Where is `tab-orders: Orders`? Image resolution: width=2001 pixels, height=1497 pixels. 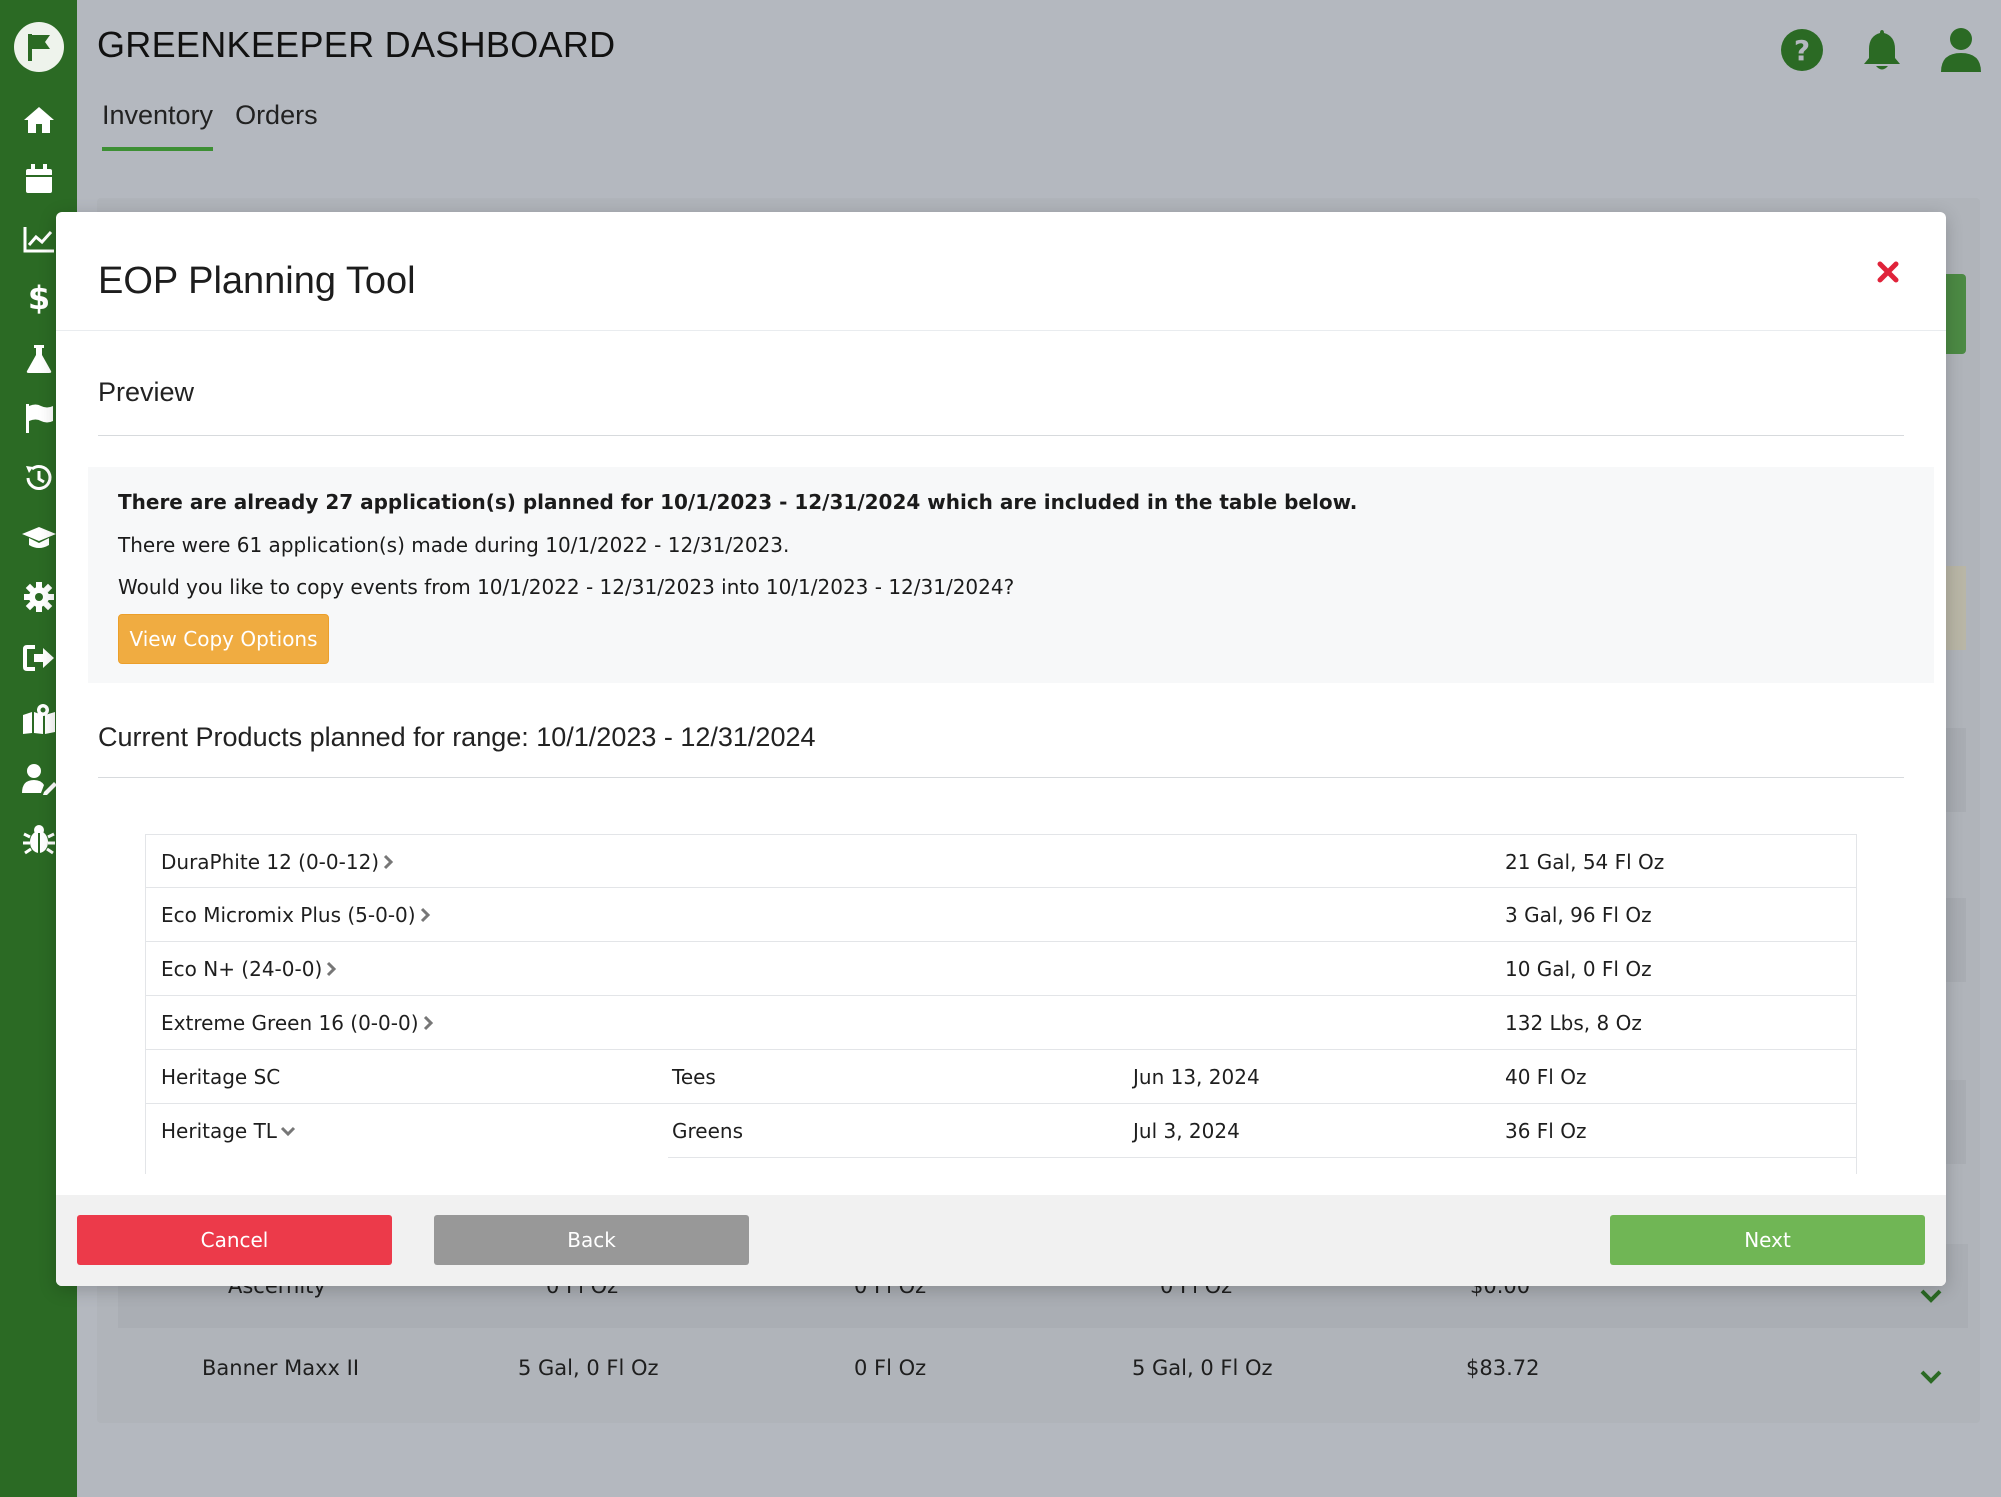
tab-orders: Orders is located at coordinates (276, 125).